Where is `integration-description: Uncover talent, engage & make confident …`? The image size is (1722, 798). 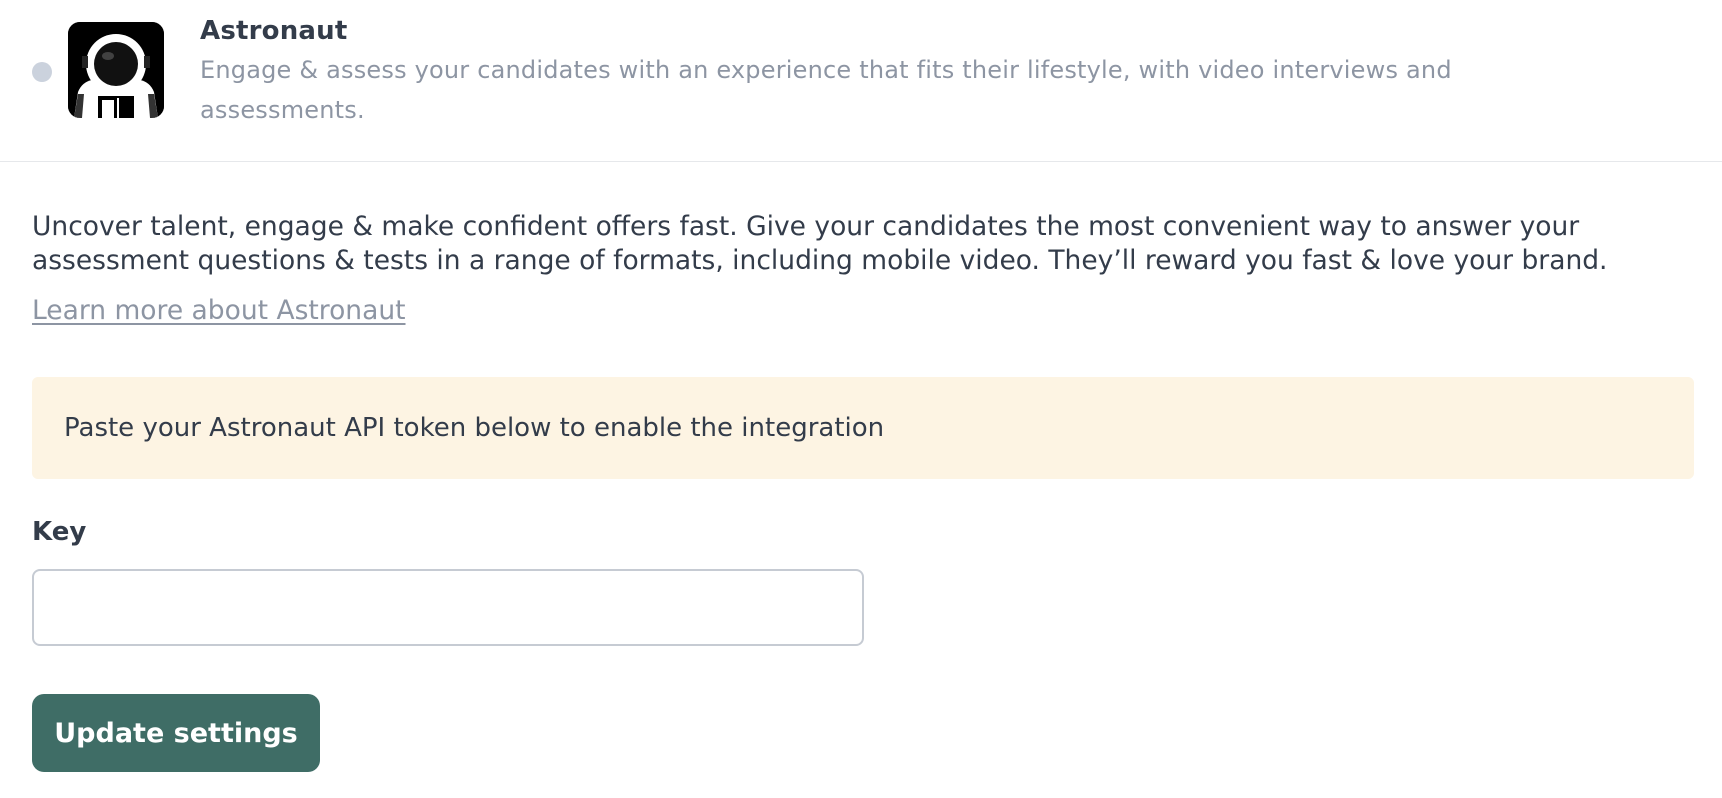 integration-description: Uncover talent, engage & make confident … is located at coordinates (820, 243).